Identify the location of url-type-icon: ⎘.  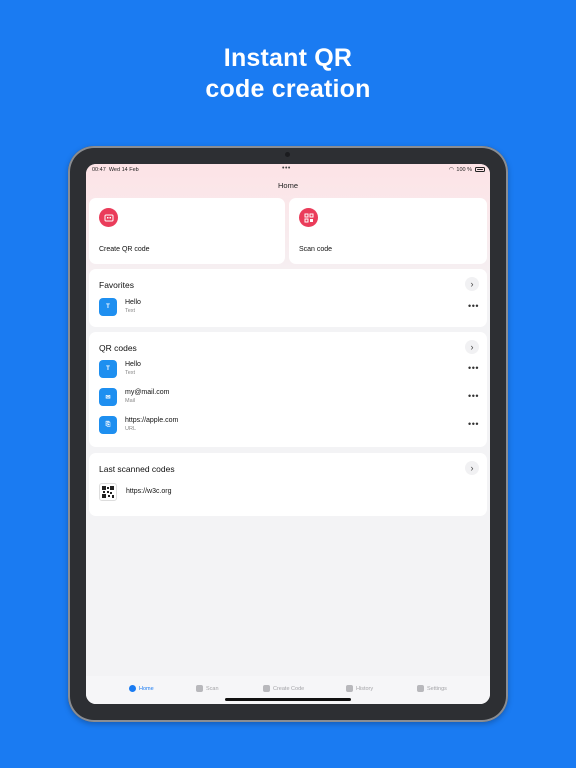
(108, 425).